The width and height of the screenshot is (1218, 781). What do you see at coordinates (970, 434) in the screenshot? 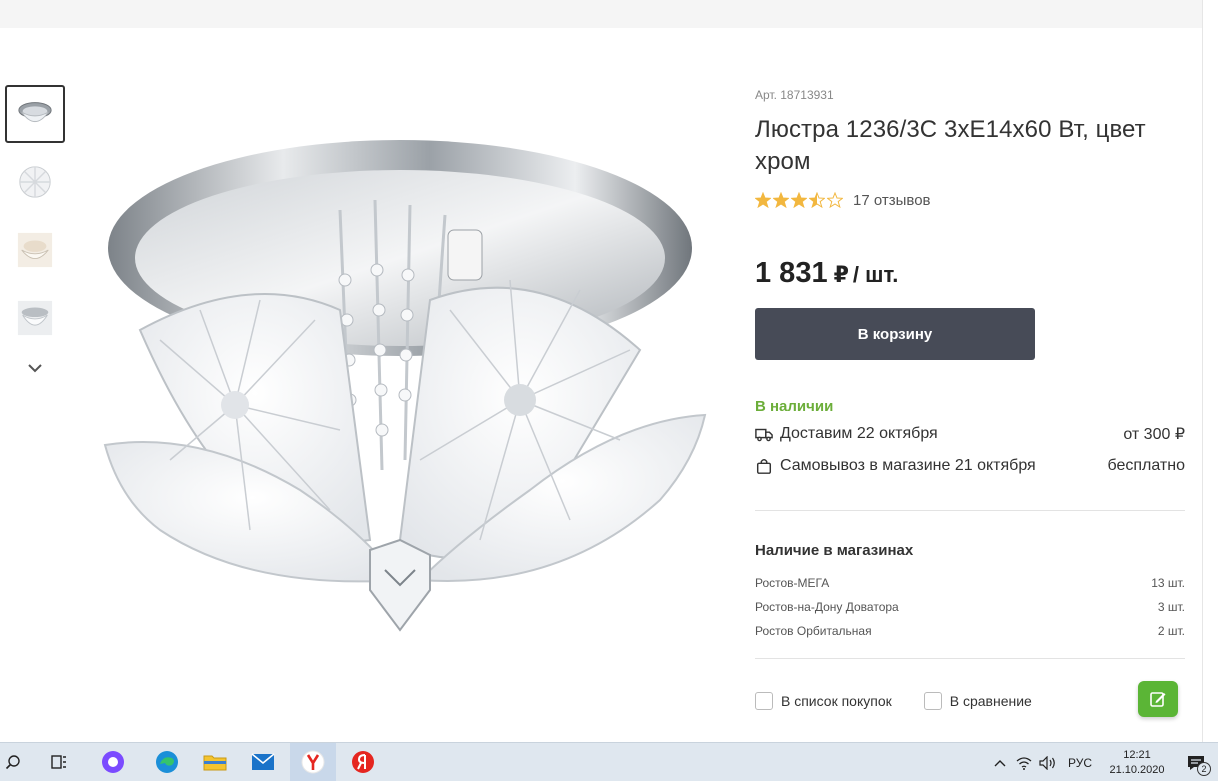
I see `delivery-row: Доставим 22 октября от 300 ₽` at bounding box center [970, 434].